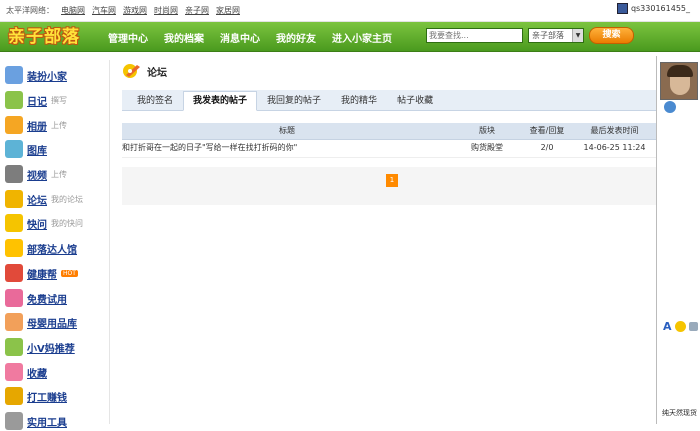 This screenshot has width=700, height=431. I want to click on site-link-games: 游戏网, so click(135, 10).